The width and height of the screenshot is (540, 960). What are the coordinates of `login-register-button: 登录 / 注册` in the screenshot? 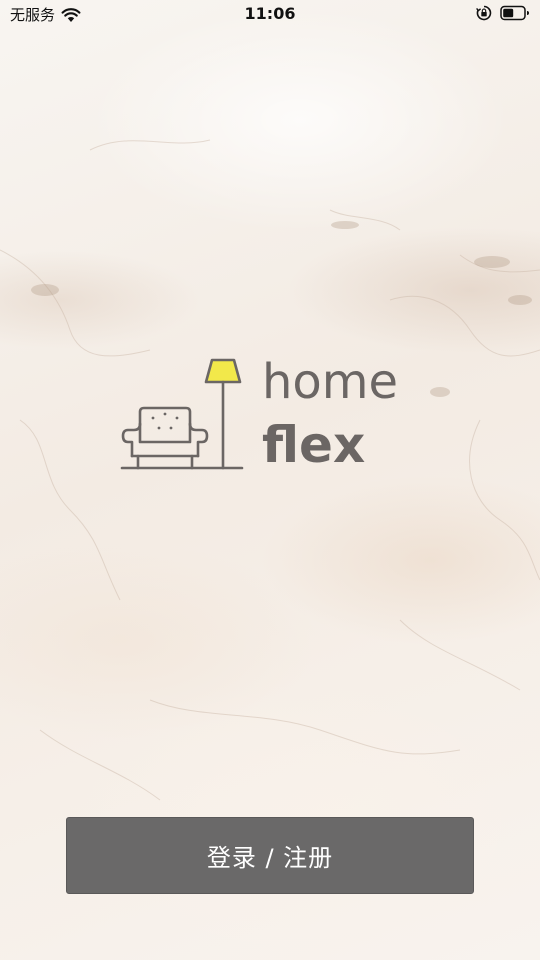 It's located at (270, 855).